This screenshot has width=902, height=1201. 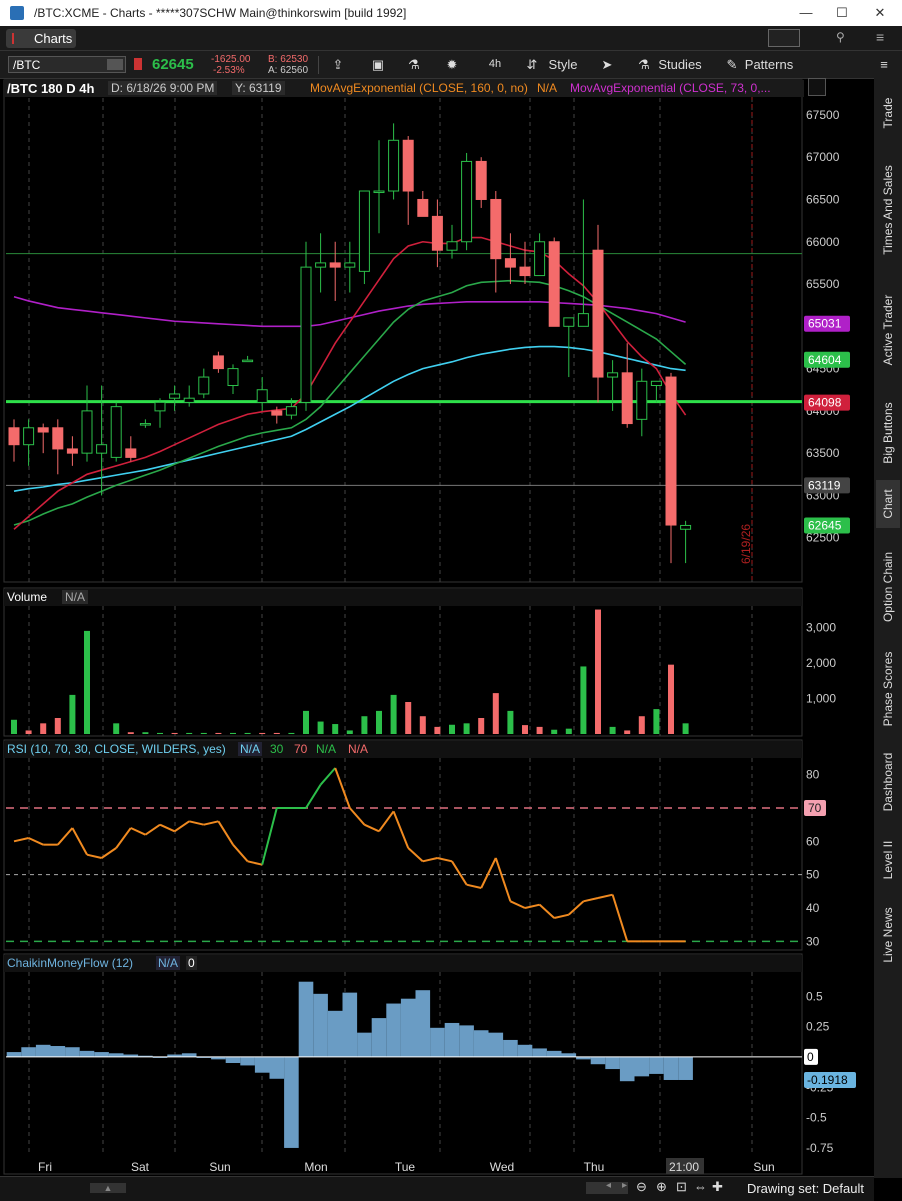 What do you see at coordinates (805, 1188) in the screenshot?
I see `drawing-set-label: Drawing set: Default` at bounding box center [805, 1188].